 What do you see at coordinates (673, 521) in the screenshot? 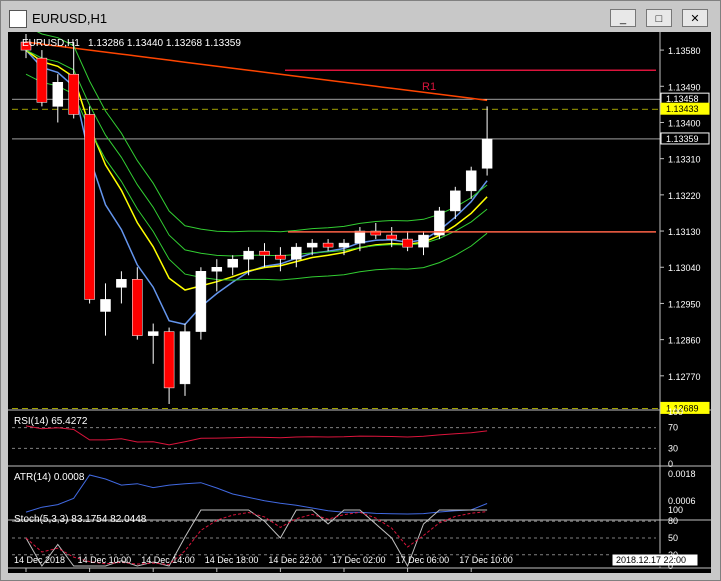
I see `stoch-tick-label: 80` at bounding box center [673, 521].